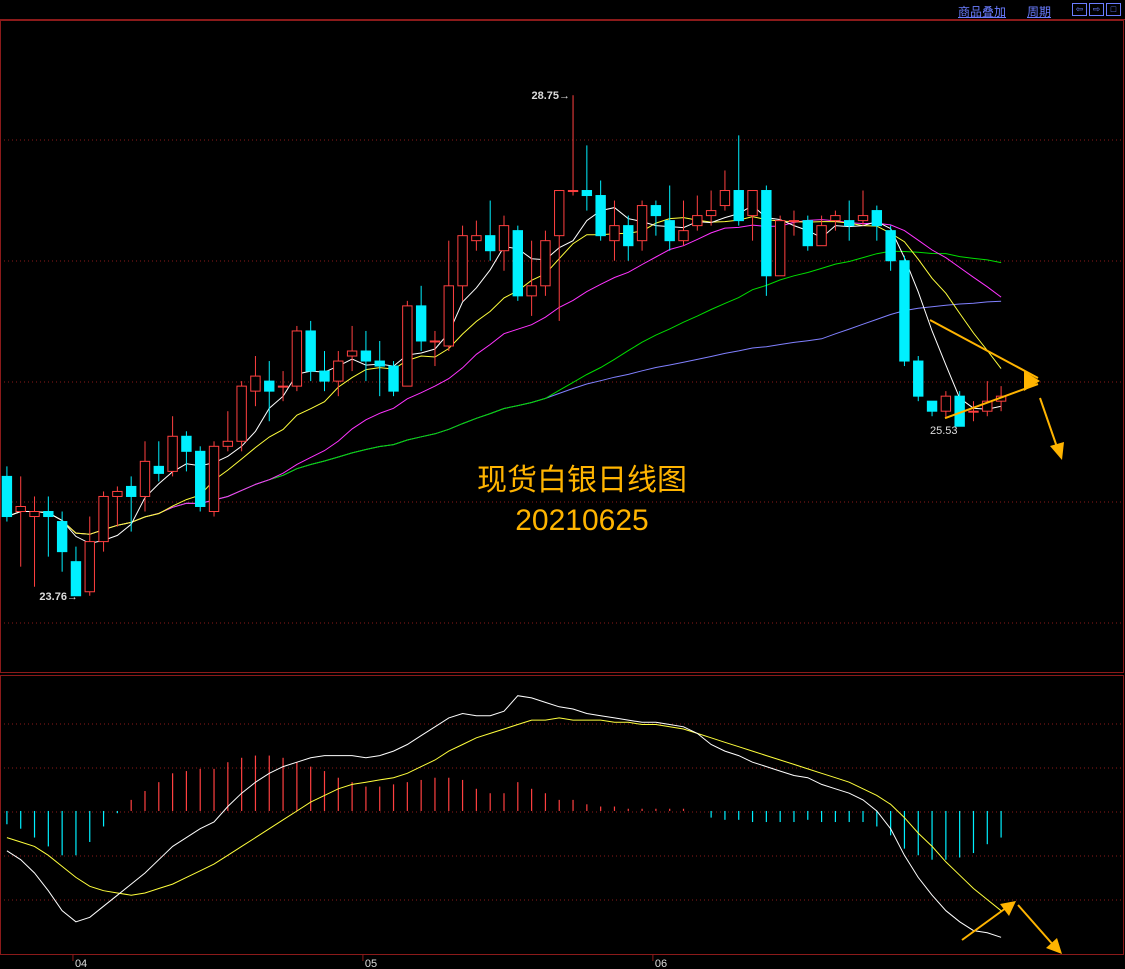 The image size is (1125, 969). Describe the element at coordinates (1049, 424) in the screenshot. I see `down-arrow-line` at that location.